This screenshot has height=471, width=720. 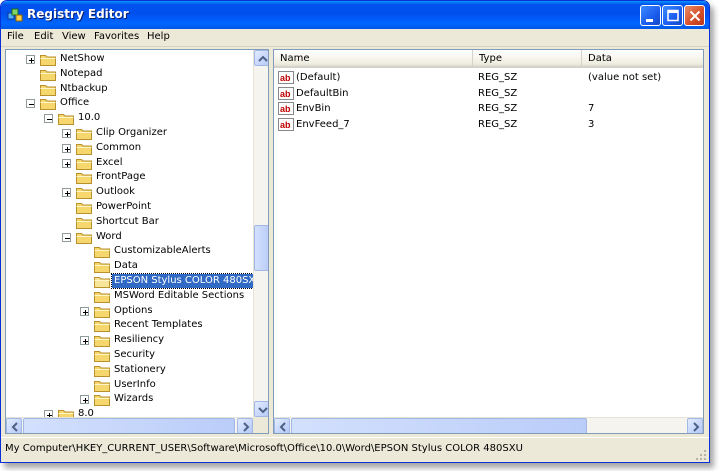 I want to click on tree-node: Clip Organizer, so click(x=129, y=133).